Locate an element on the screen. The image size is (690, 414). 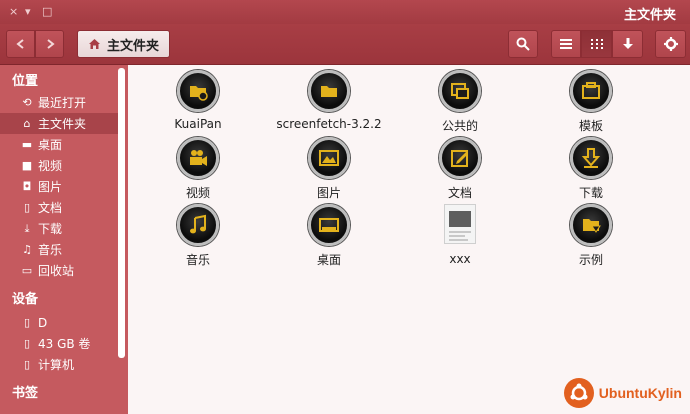
sidebar-item-trash: ▭ 回收站 is located at coordinates (59, 270).